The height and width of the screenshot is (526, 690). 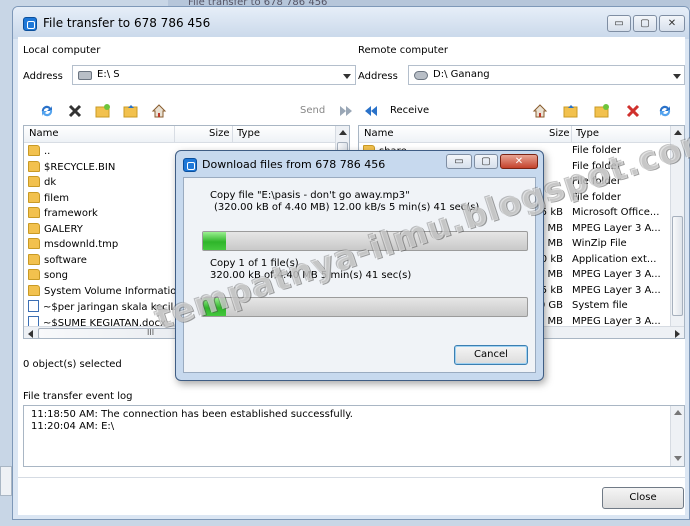 What do you see at coordinates (294, 164) in the screenshot?
I see `dialog-title: Download files from 678 786 456` at bounding box center [294, 164].